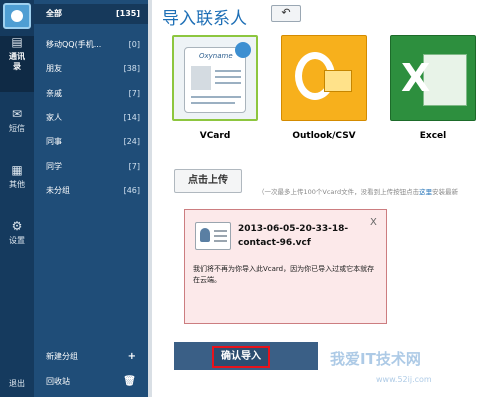 The image size is (500, 397). What do you see at coordinates (91, 191) in the screenshot?
I see `group-item-ungrouped: 未分组 [46]` at bounding box center [91, 191].